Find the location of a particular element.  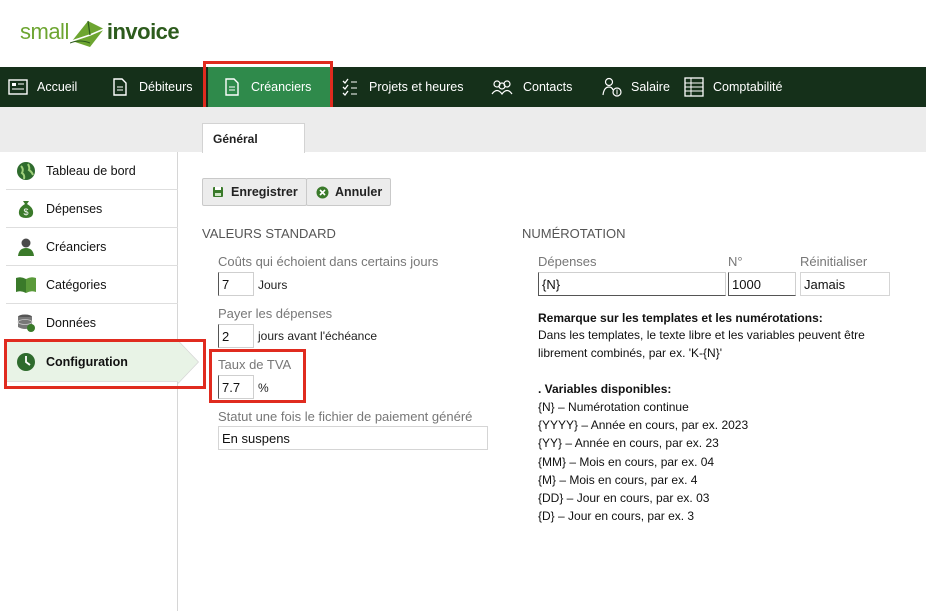

sidebar-item-label: Données is located at coordinates (71, 322).